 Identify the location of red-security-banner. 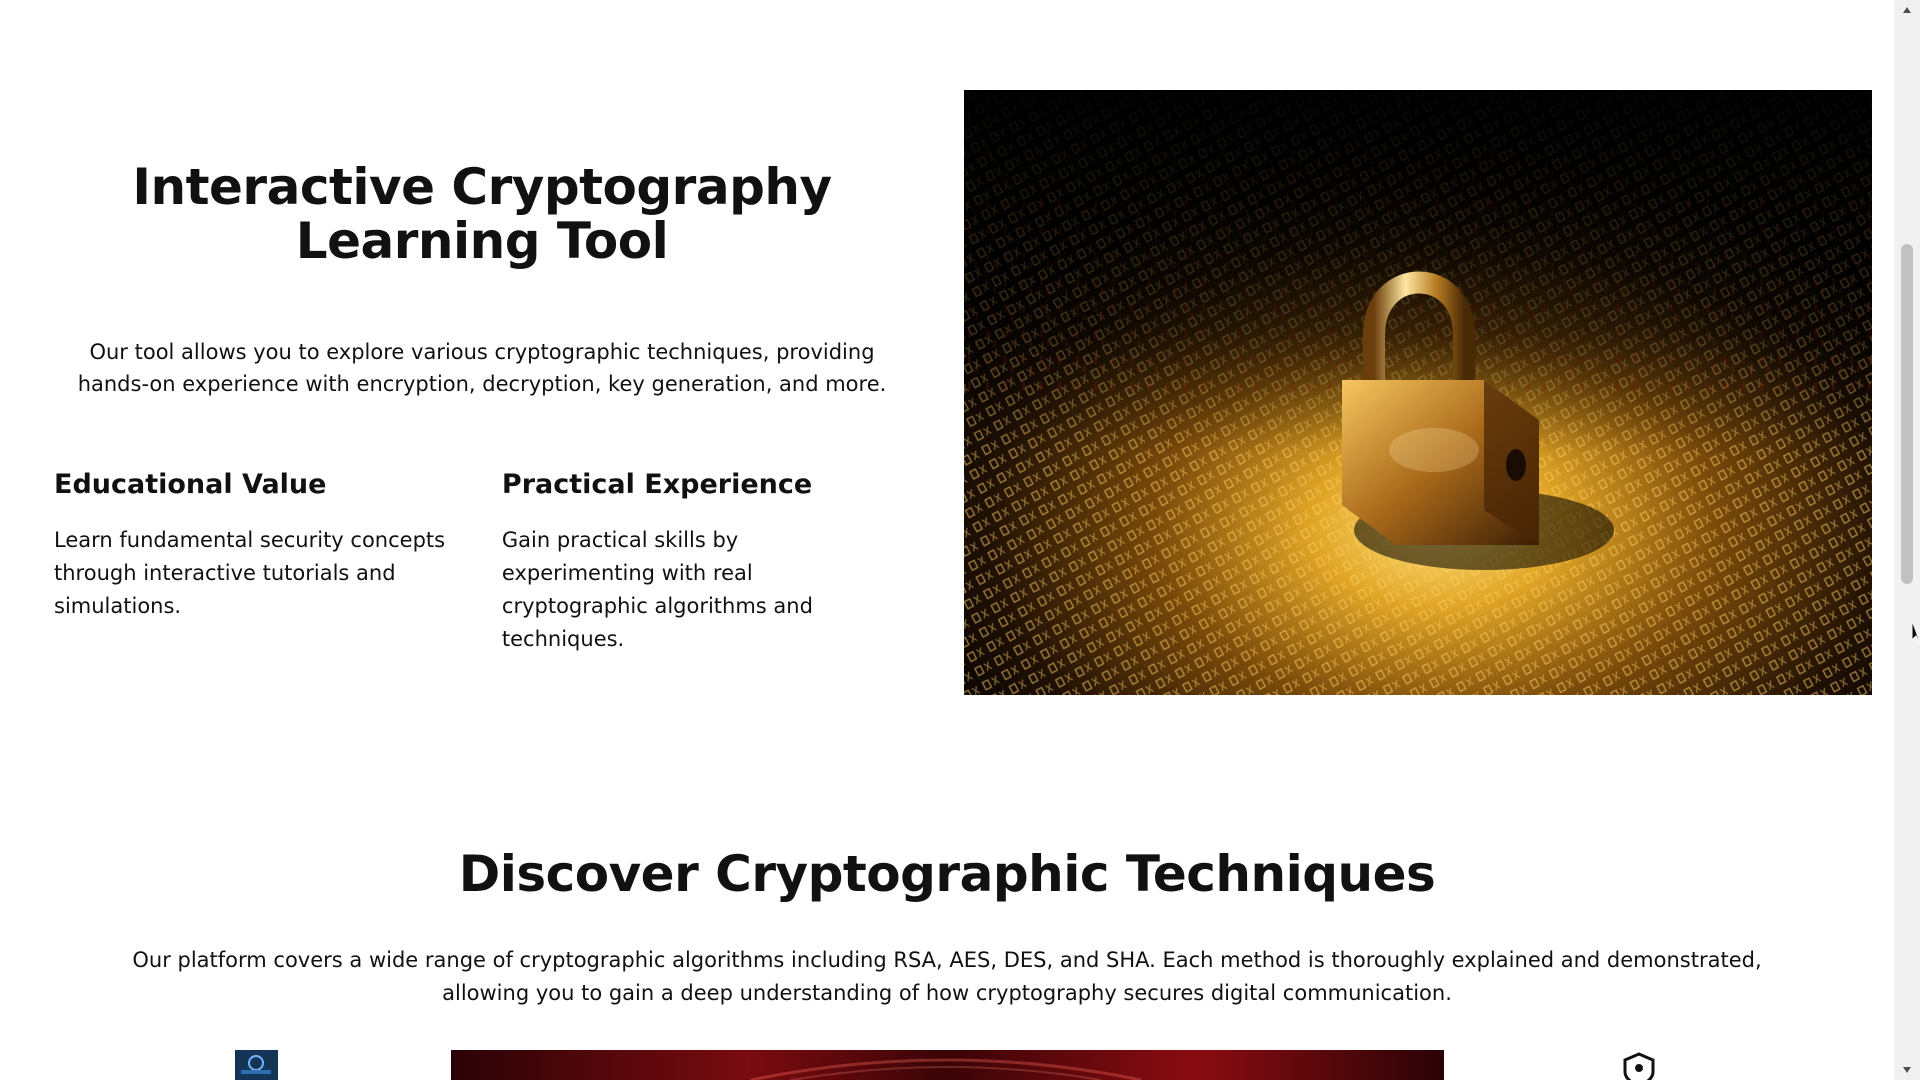
(947, 1065).